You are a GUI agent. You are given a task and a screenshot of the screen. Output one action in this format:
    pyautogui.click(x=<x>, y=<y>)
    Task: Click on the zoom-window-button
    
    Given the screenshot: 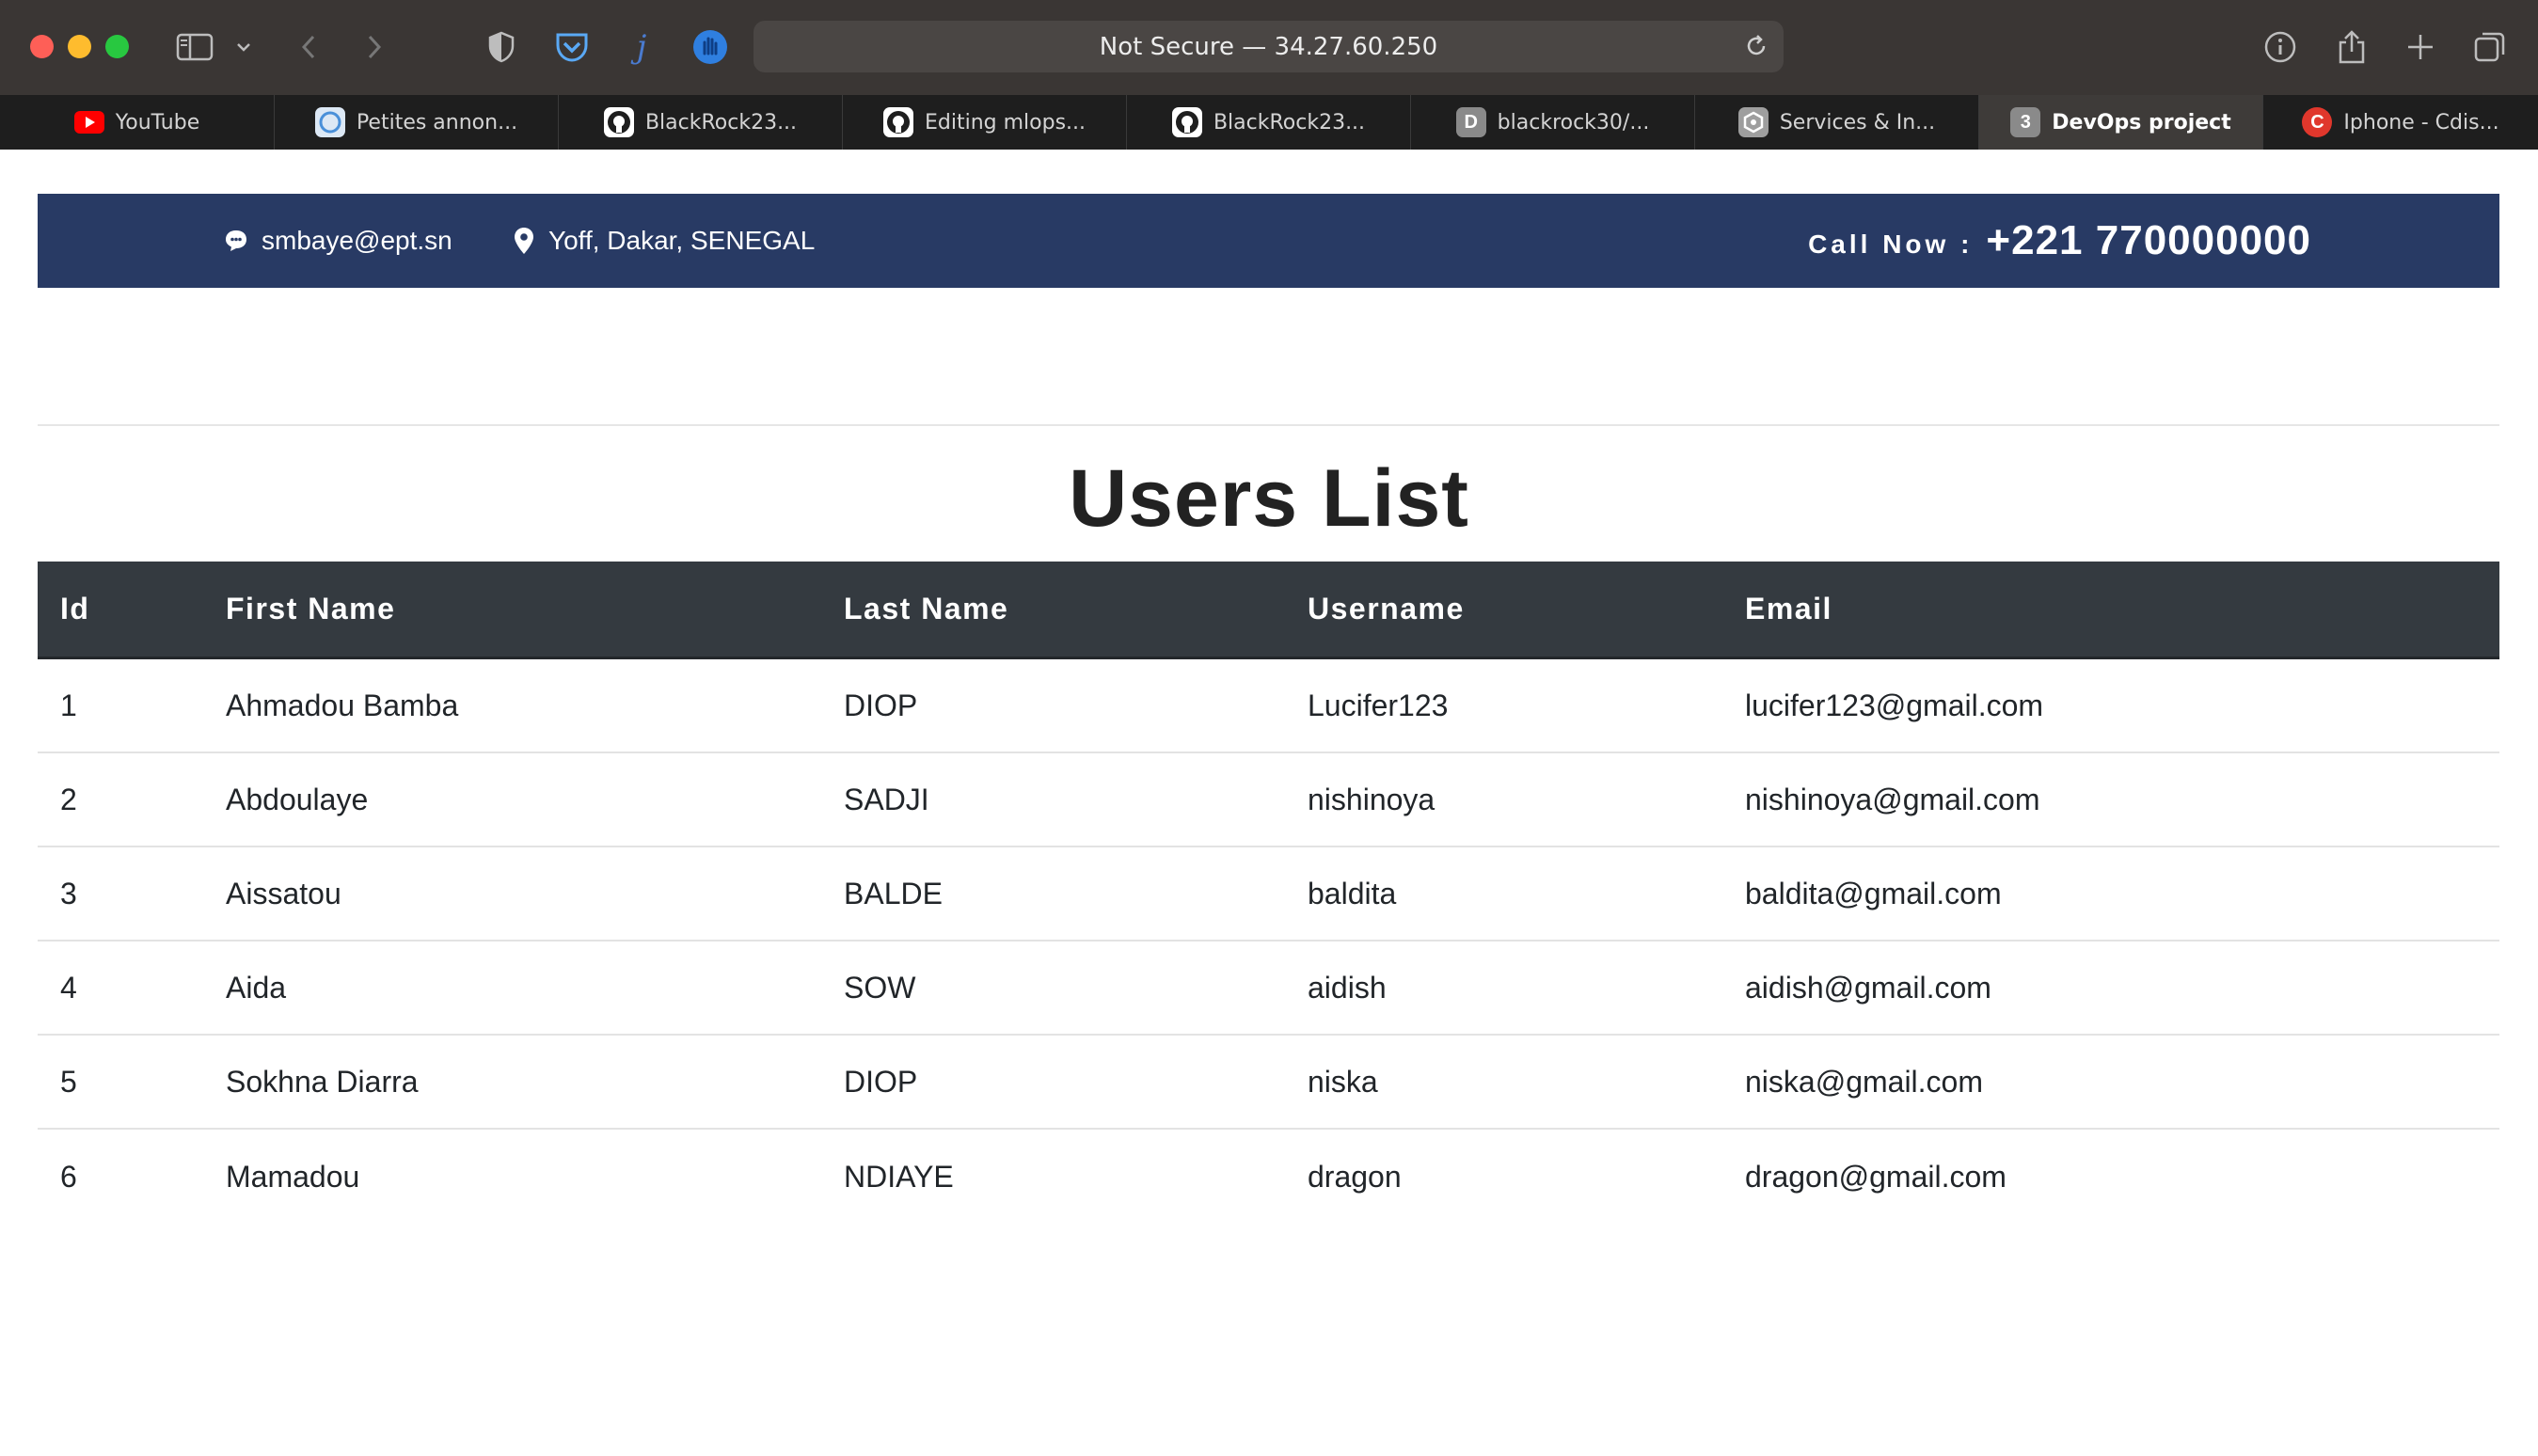 What is the action you would take?
    pyautogui.click(x=117, y=46)
    